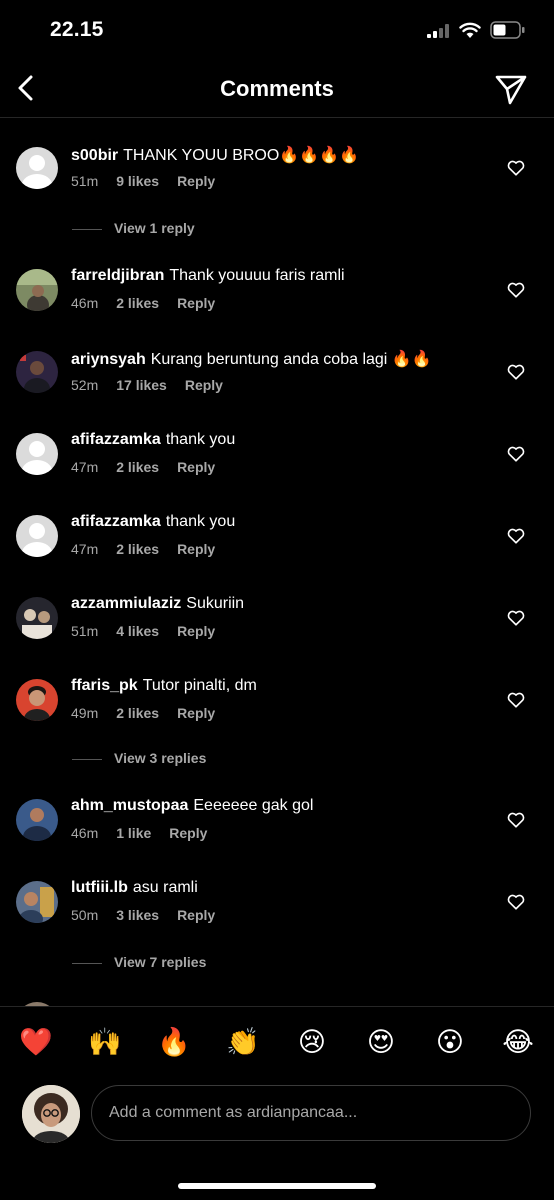 The image size is (554, 1200). What do you see at coordinates (137, 915) in the screenshot?
I see `comment-likes: 3 likes` at bounding box center [137, 915].